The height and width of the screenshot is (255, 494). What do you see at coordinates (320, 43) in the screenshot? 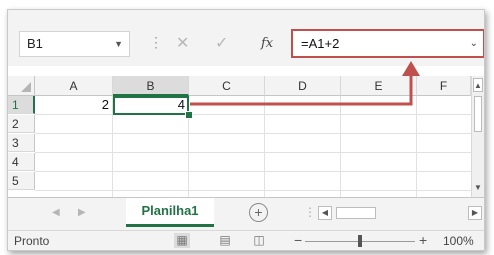
I see `formula-text: =A1+2` at bounding box center [320, 43].